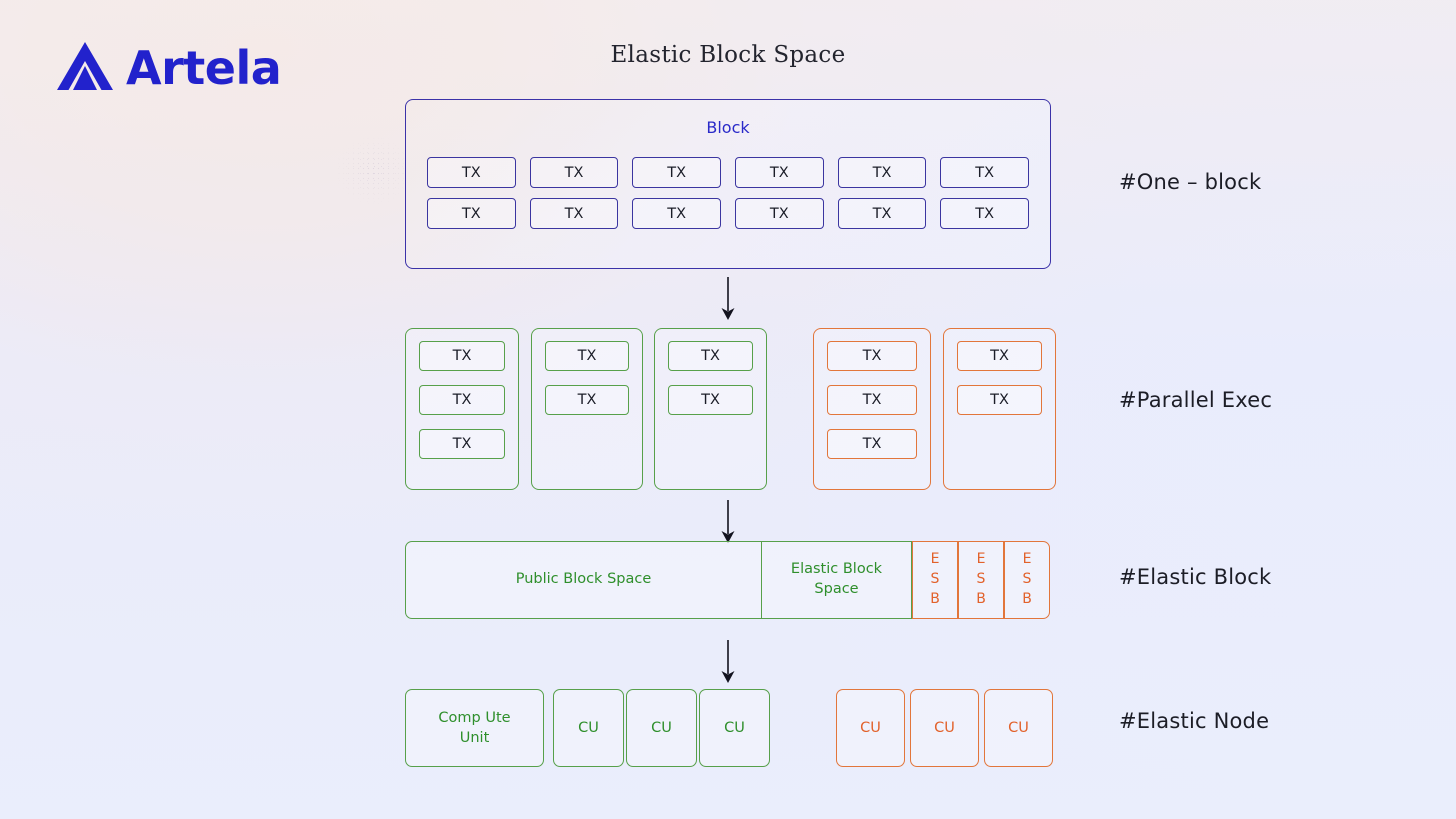  What do you see at coordinates (204, 68) in the screenshot?
I see `artela-wordmark: Artela` at bounding box center [204, 68].